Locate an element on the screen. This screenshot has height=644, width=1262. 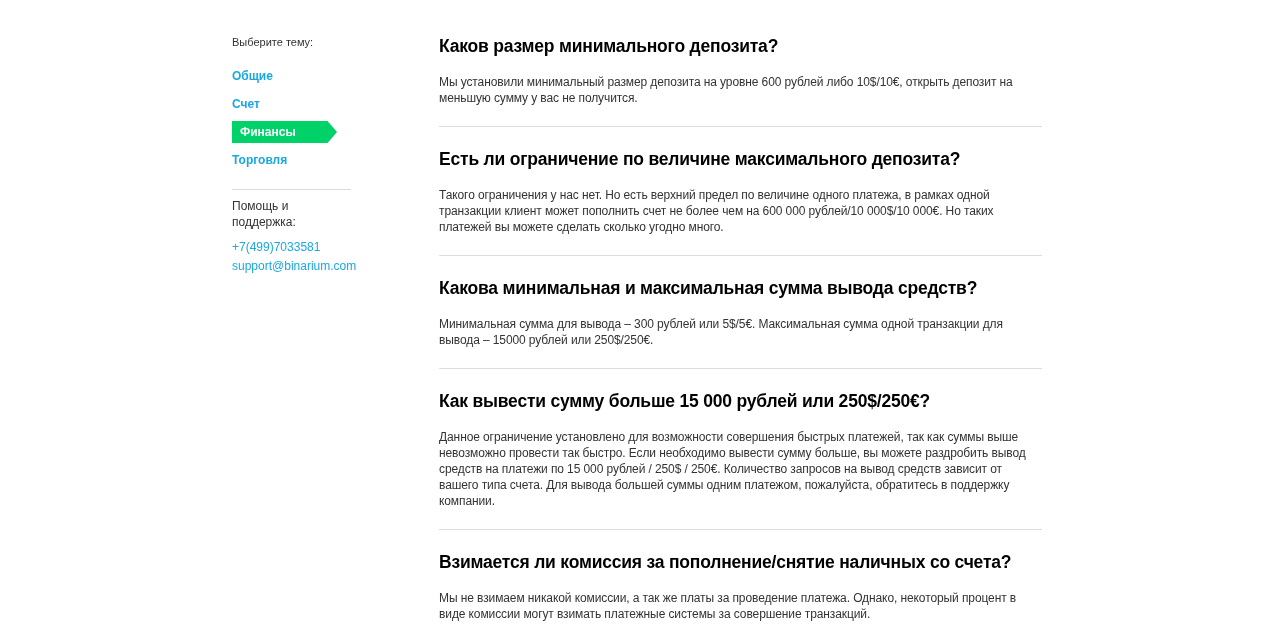
question-heading: Взимается ли комиссия за пополнение/снятие наличных со счета? is located at coordinates (726, 562).